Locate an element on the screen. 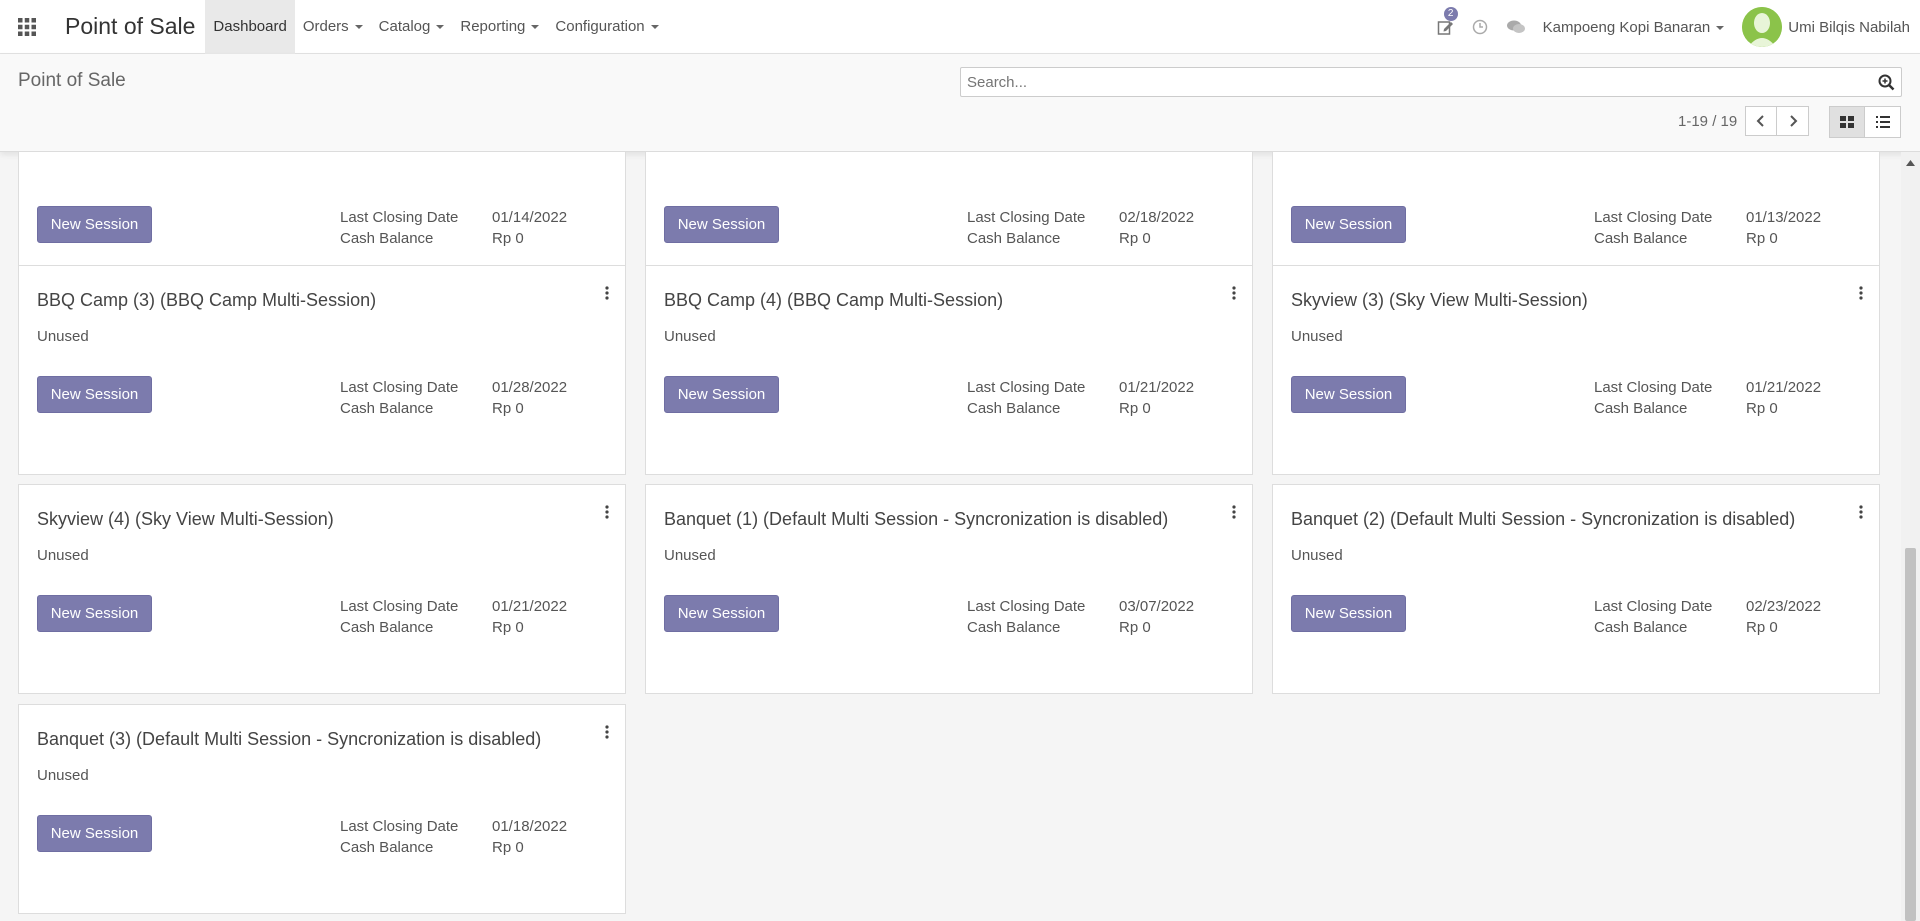  card-title: BBQ Camp (4) (BBQ Camp Multi-Session) is located at coordinates (833, 300).